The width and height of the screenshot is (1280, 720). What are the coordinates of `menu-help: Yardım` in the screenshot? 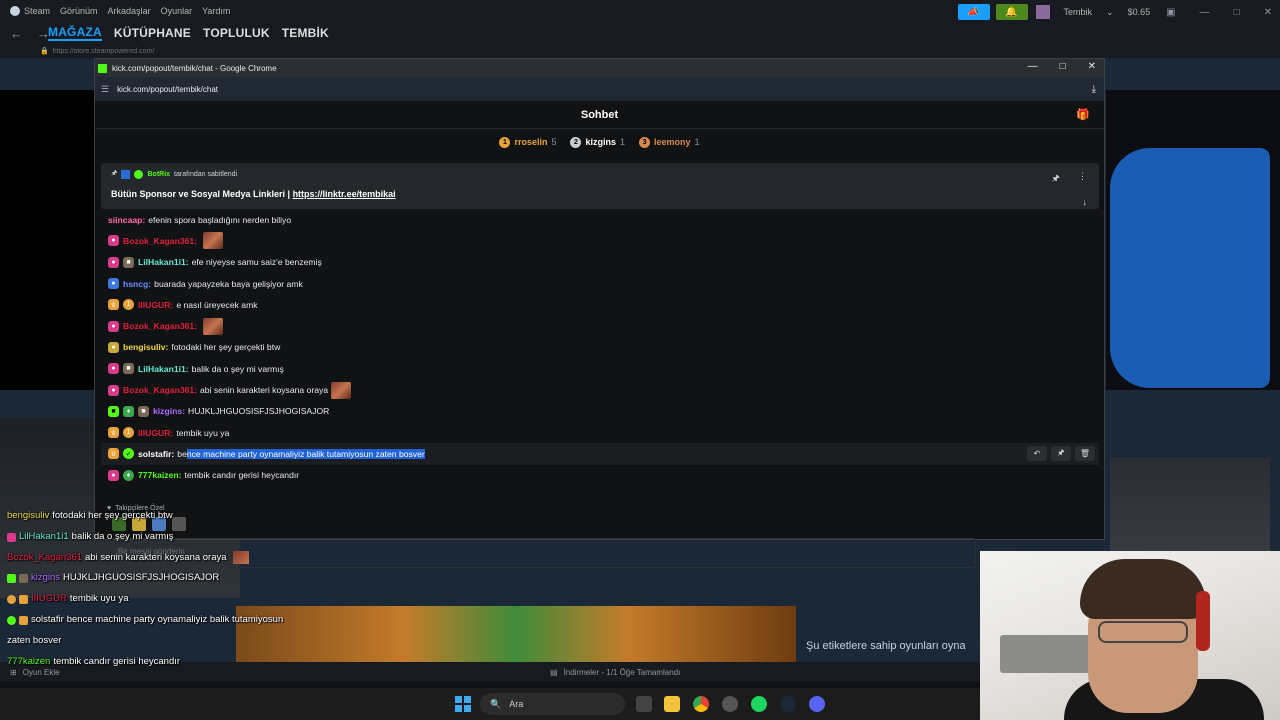 It's located at (216, 11).